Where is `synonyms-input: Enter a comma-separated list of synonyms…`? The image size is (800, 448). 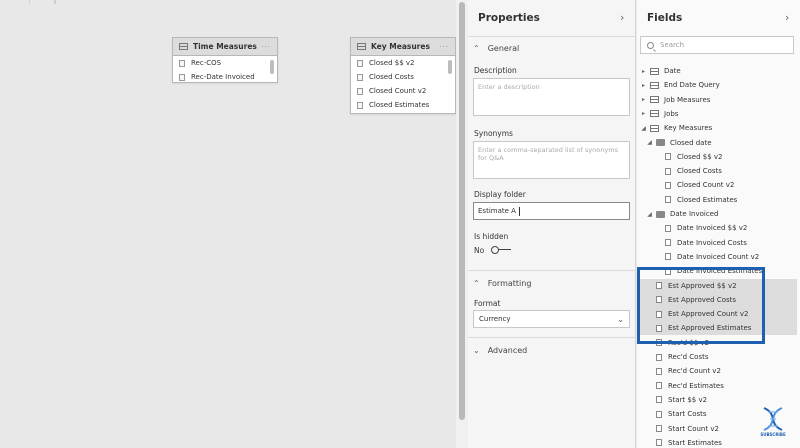 synonyms-input: Enter a comma-separated list of synonyms… is located at coordinates (551, 160).